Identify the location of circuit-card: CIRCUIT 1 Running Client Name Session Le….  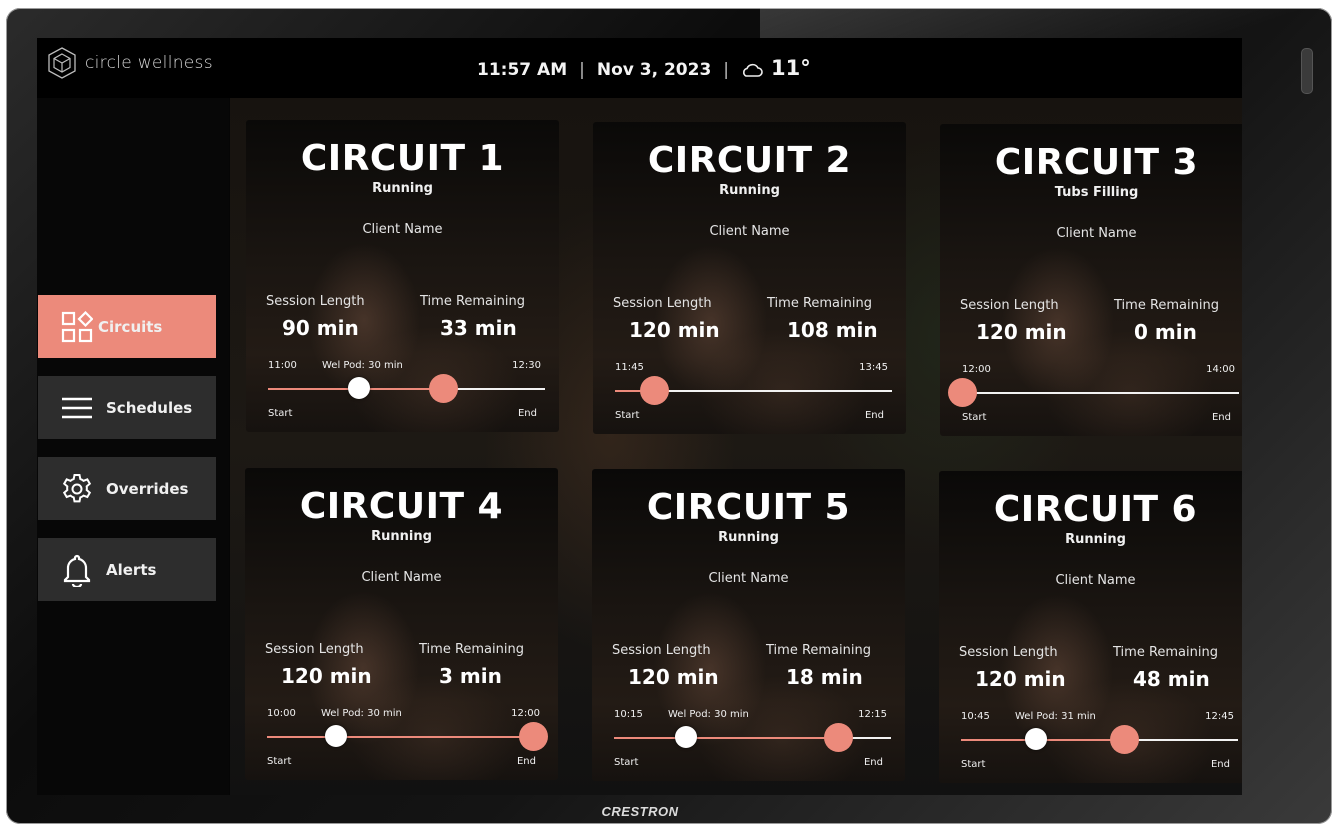
(402, 276).